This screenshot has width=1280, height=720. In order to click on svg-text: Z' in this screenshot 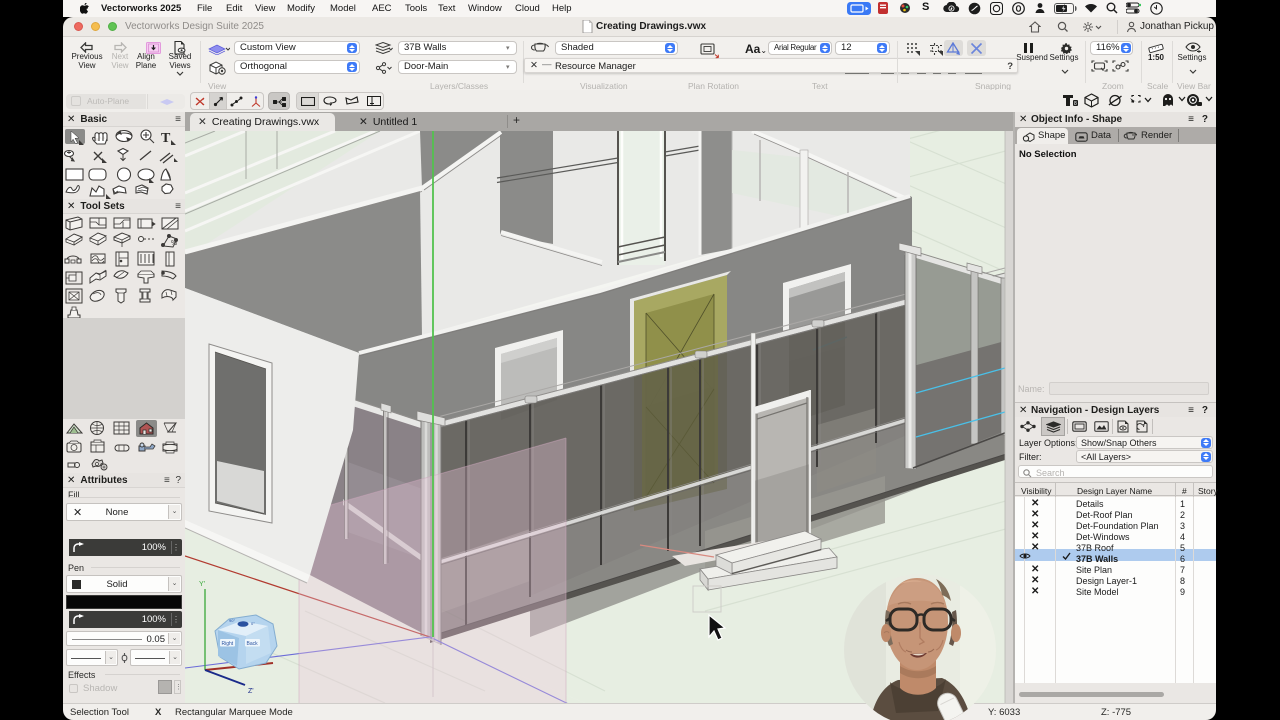, I will do `click(251, 691)`.